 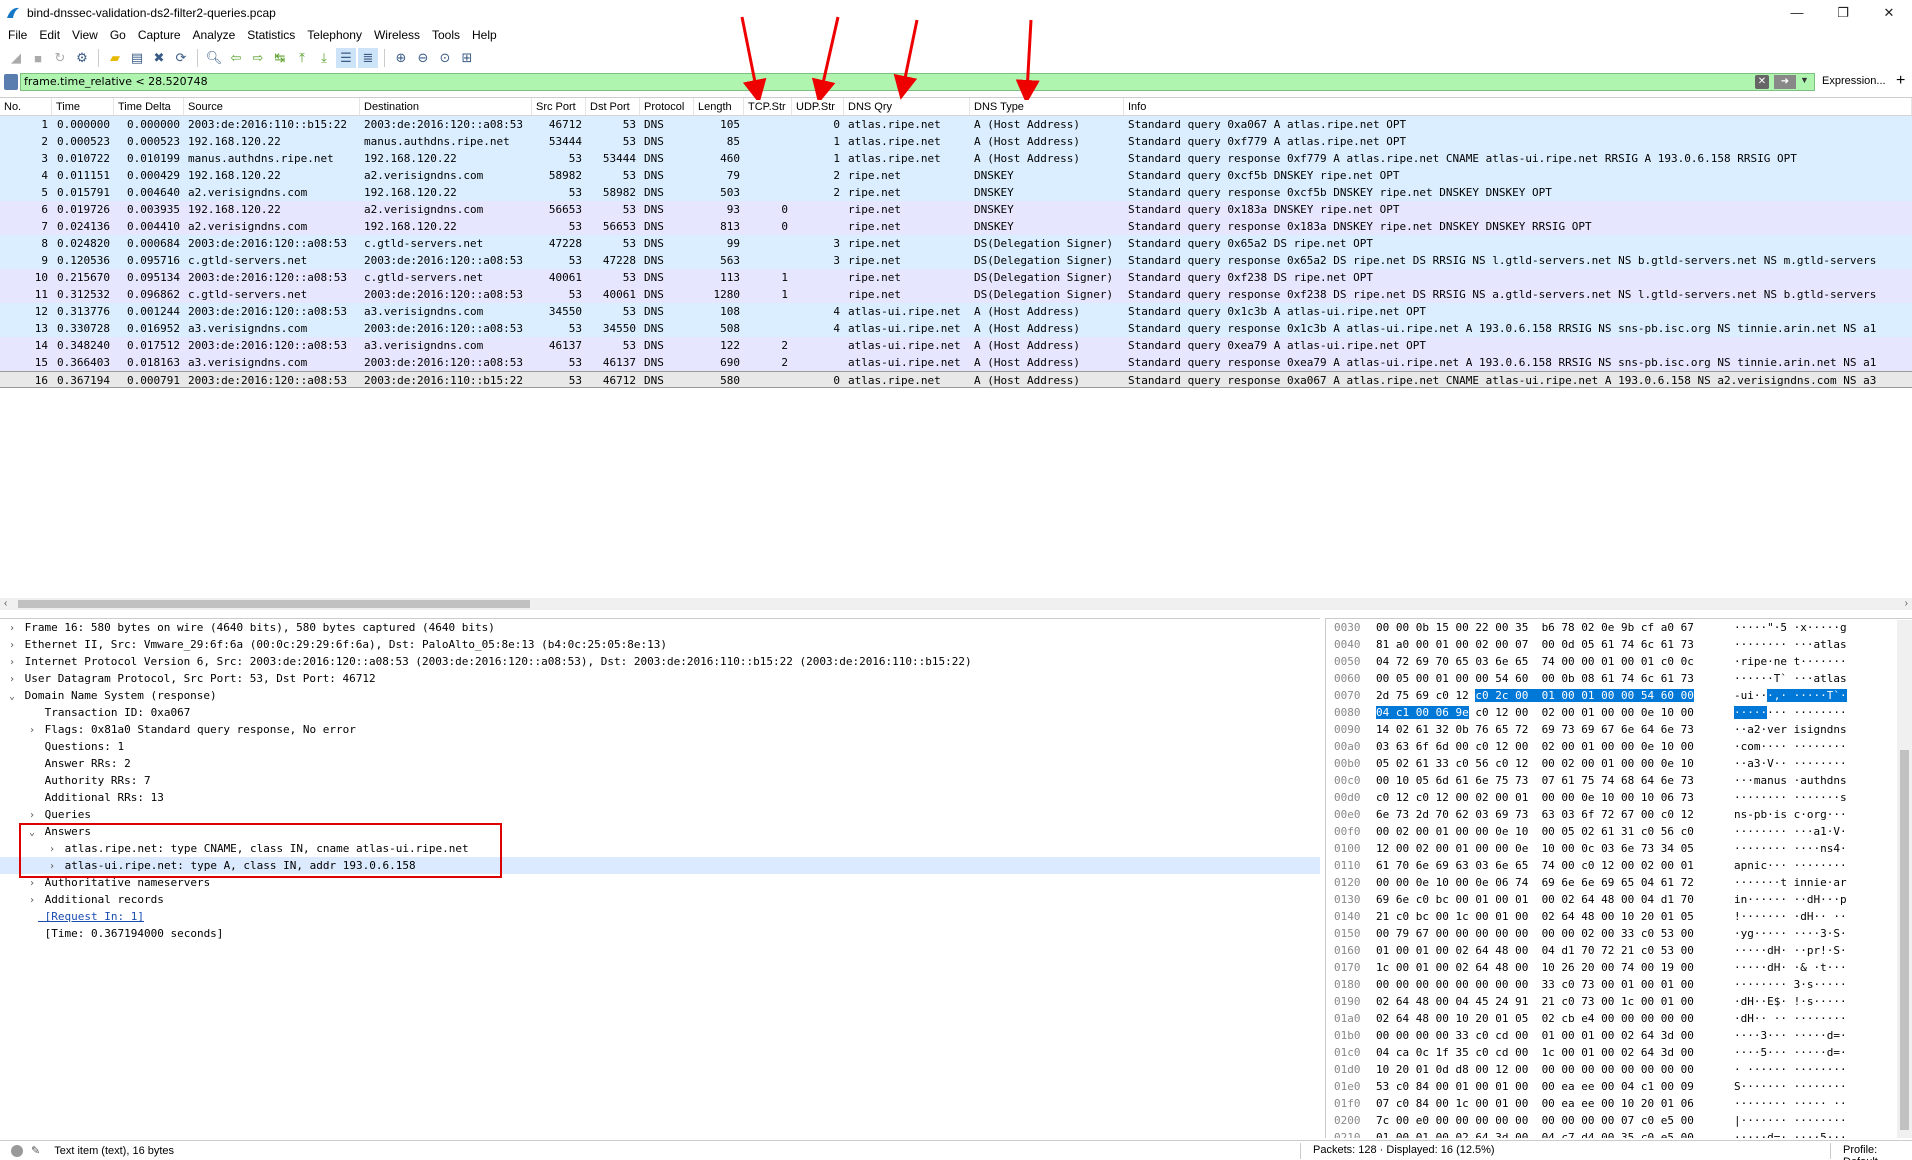 What do you see at coordinates (1906, 603) in the screenshot?
I see `scroll-right-icon: ›` at bounding box center [1906, 603].